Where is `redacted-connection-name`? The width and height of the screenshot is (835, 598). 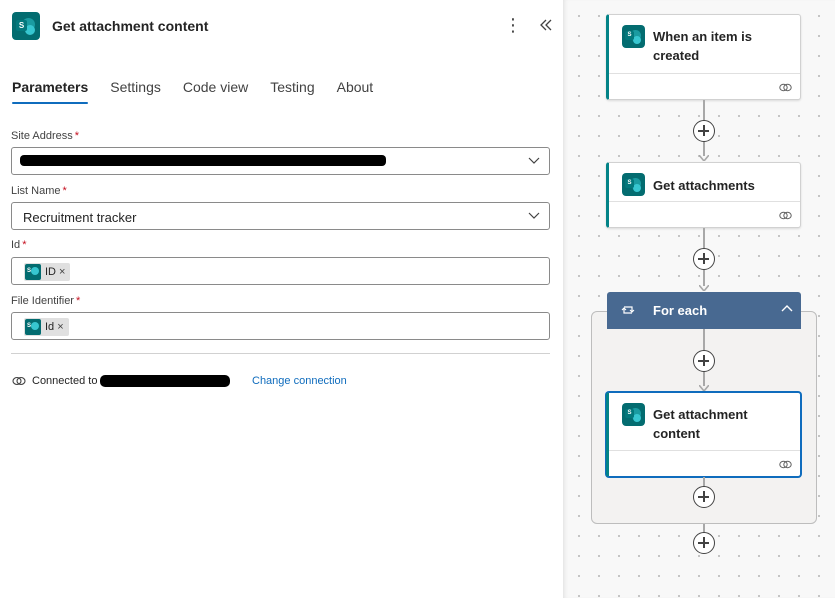
redacted-connection-name is located at coordinates (165, 381).